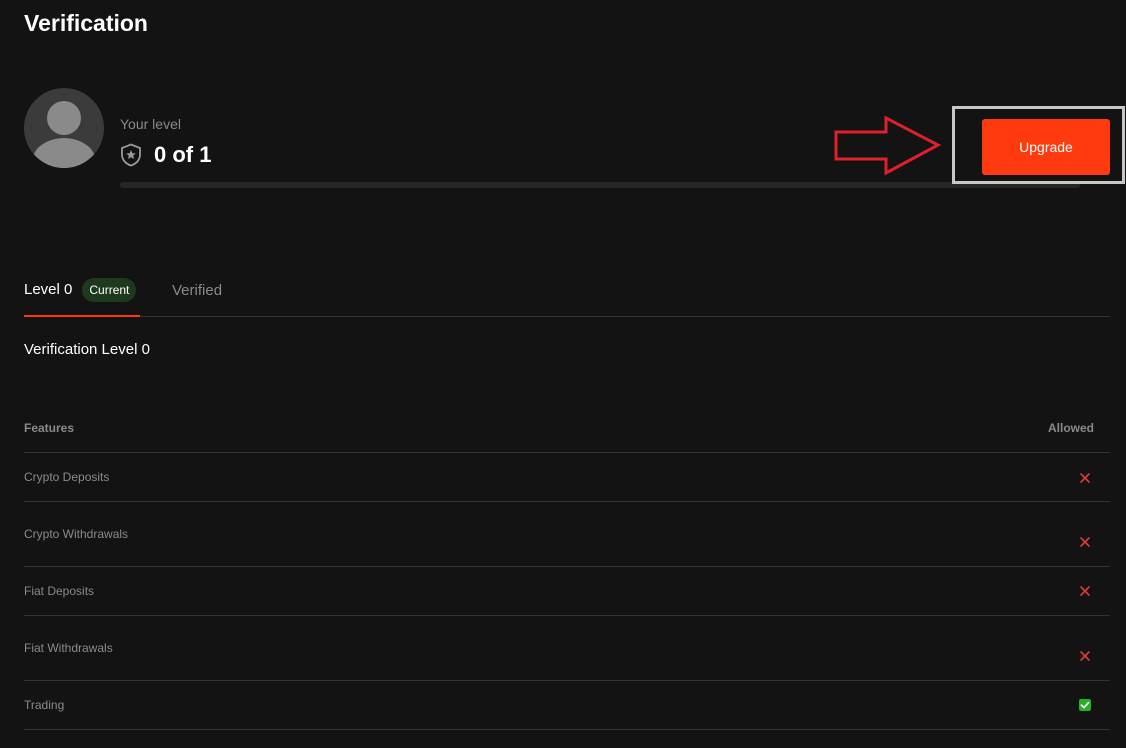 The height and width of the screenshot is (748, 1126). Describe the element at coordinates (567, 591) in the screenshot. I see `table-row: Fiat Deposits` at that location.